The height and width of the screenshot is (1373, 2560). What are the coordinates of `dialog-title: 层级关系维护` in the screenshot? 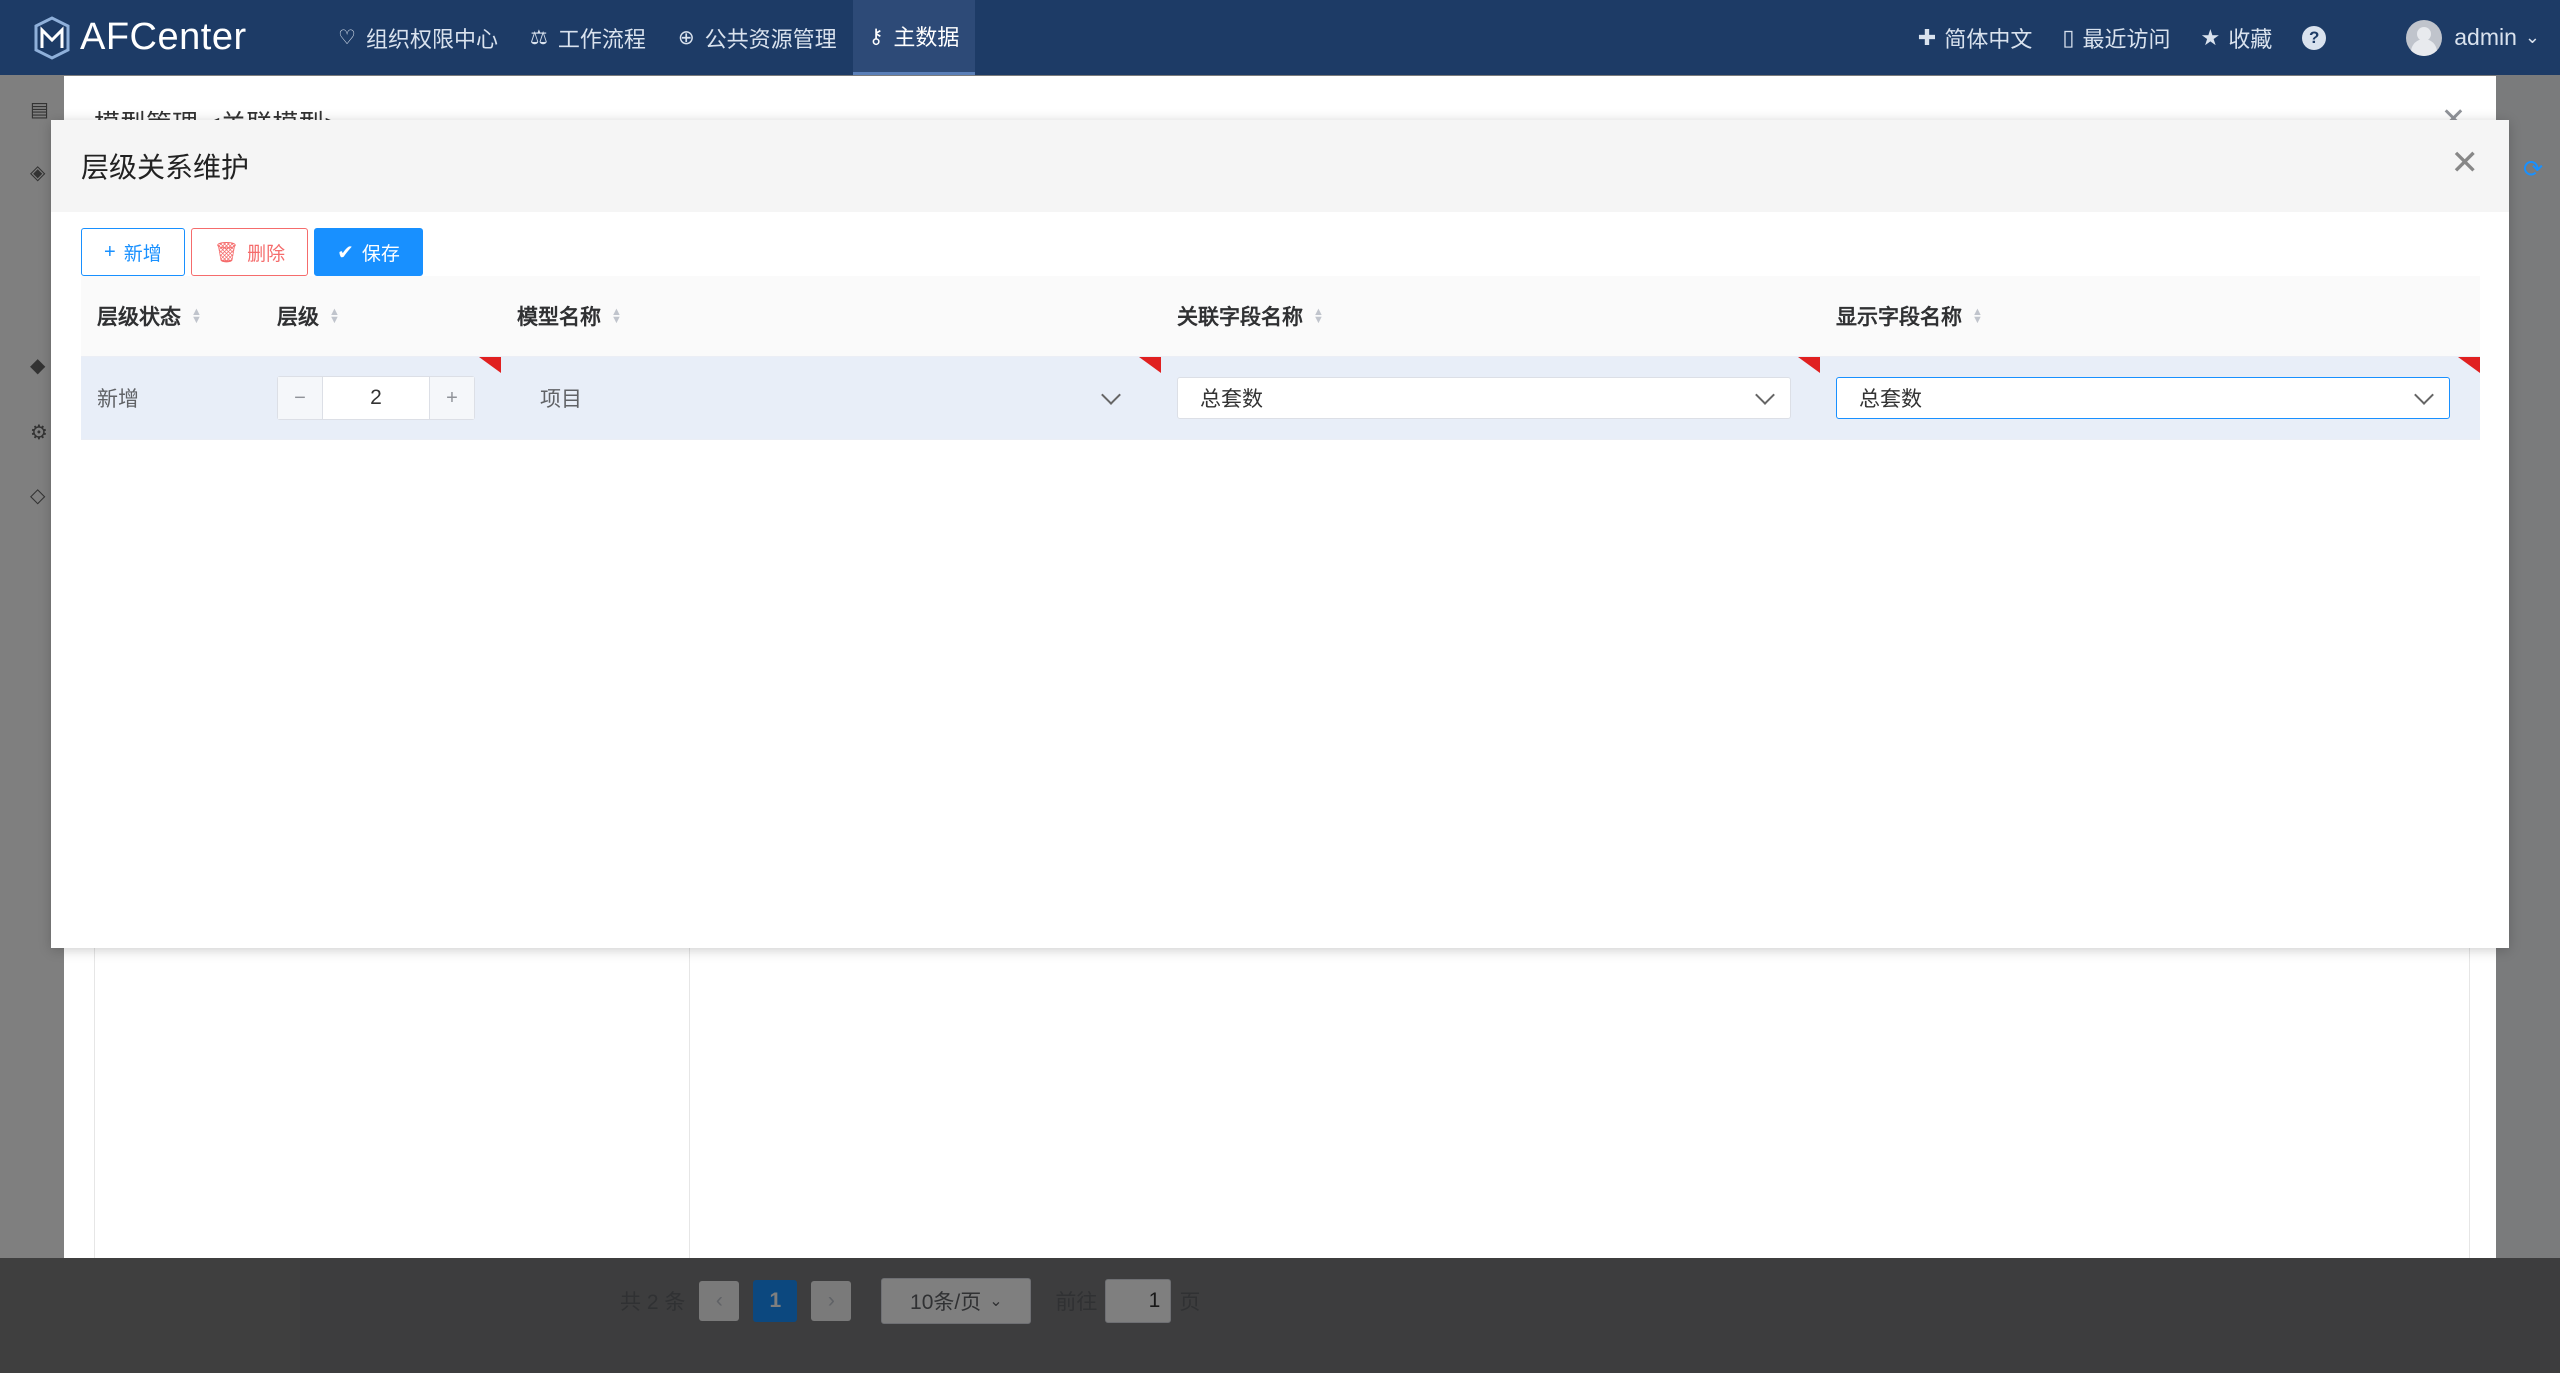 It's located at (165, 167).